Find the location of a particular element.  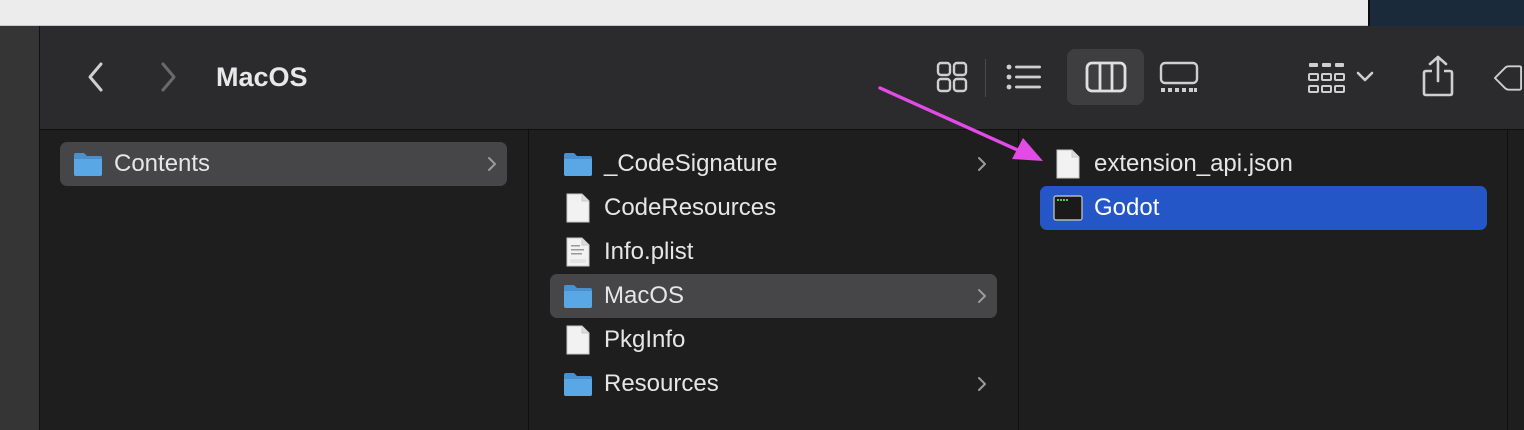

share-button is located at coordinates (1438, 76).